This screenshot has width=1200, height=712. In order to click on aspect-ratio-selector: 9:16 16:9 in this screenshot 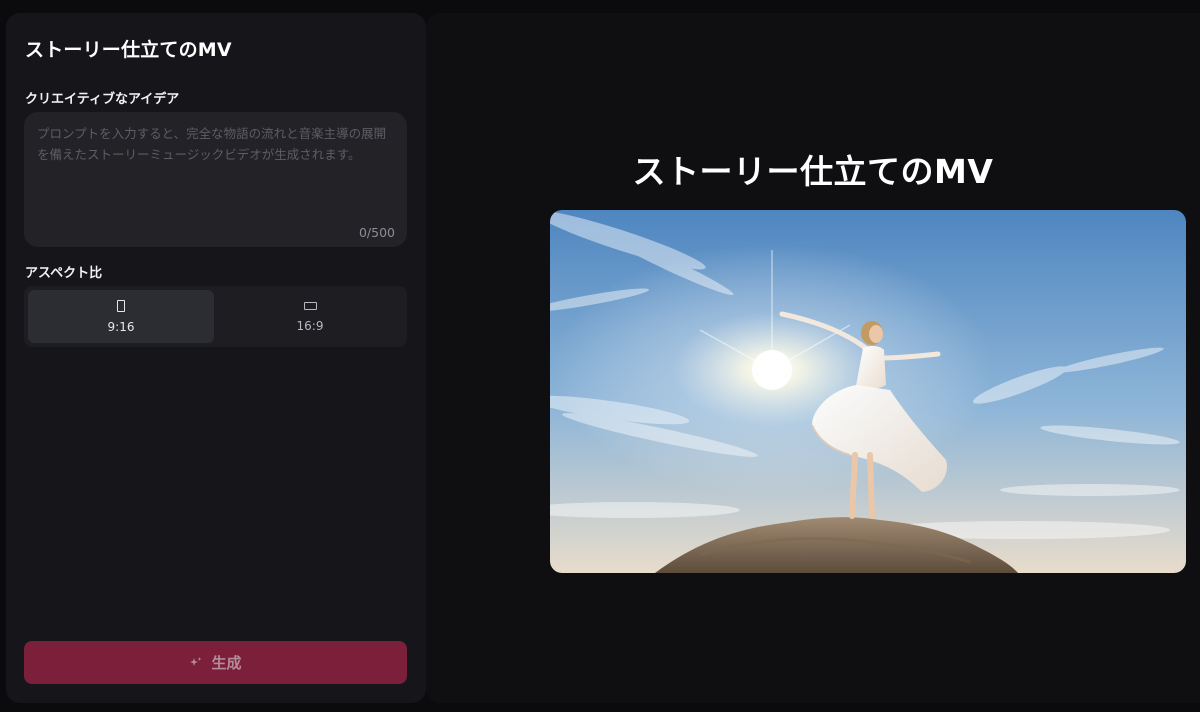, I will do `click(215, 316)`.